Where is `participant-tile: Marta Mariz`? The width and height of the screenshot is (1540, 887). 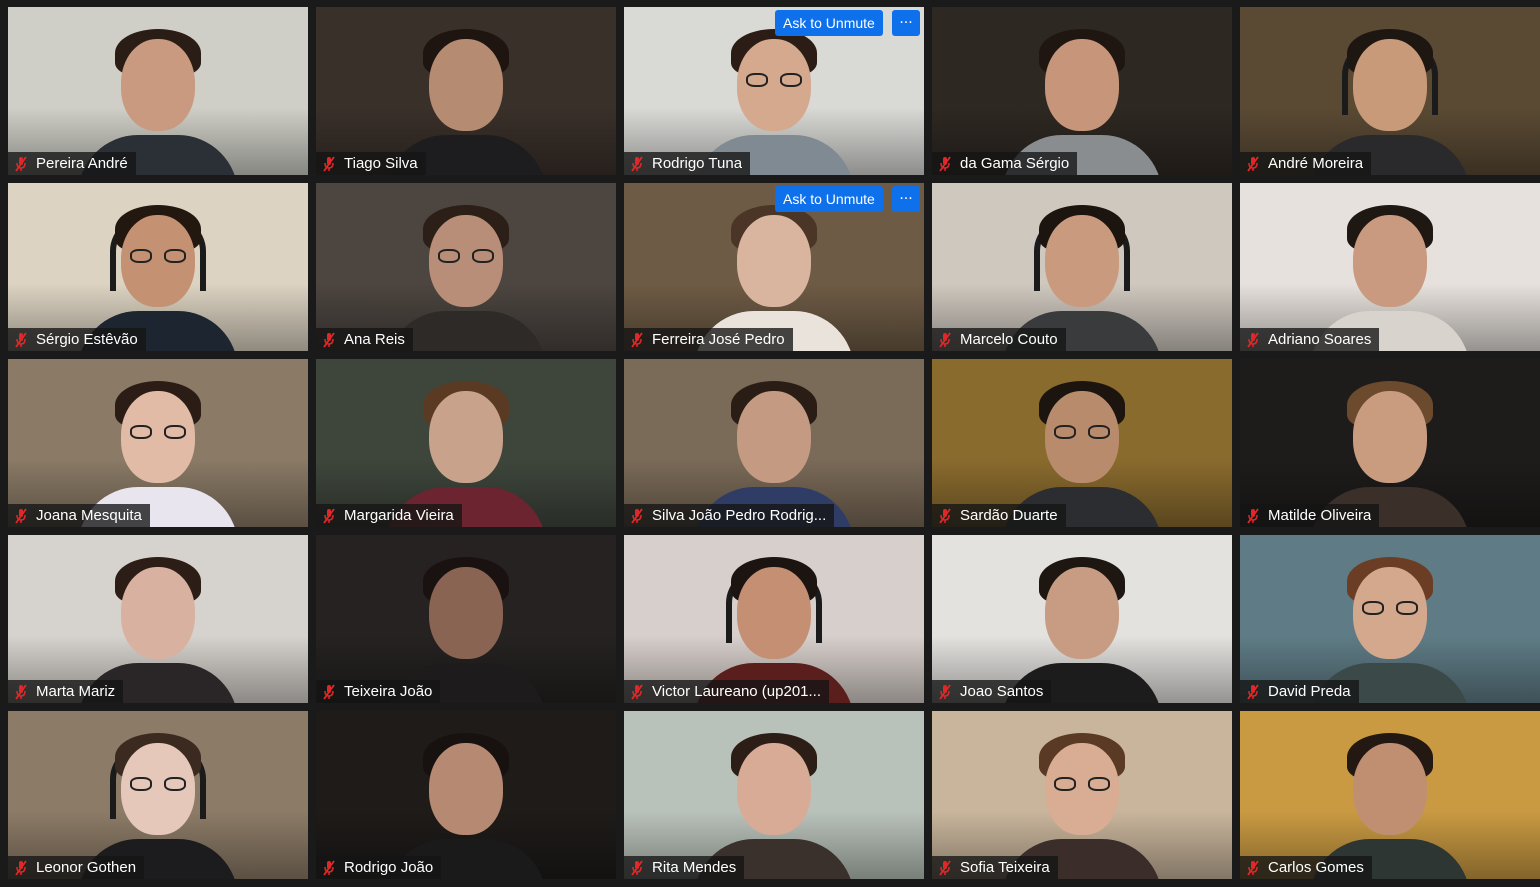 participant-tile: Marta Mariz is located at coordinates (158, 619).